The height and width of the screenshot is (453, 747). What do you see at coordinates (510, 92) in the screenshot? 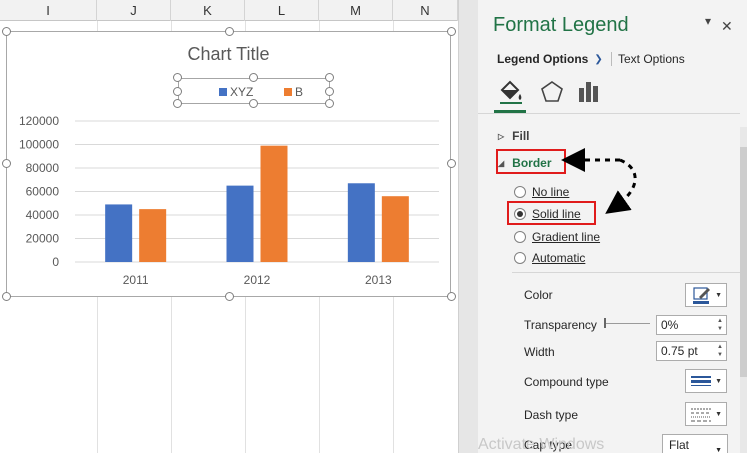
I see `paint-bucket-icon` at bounding box center [510, 92].